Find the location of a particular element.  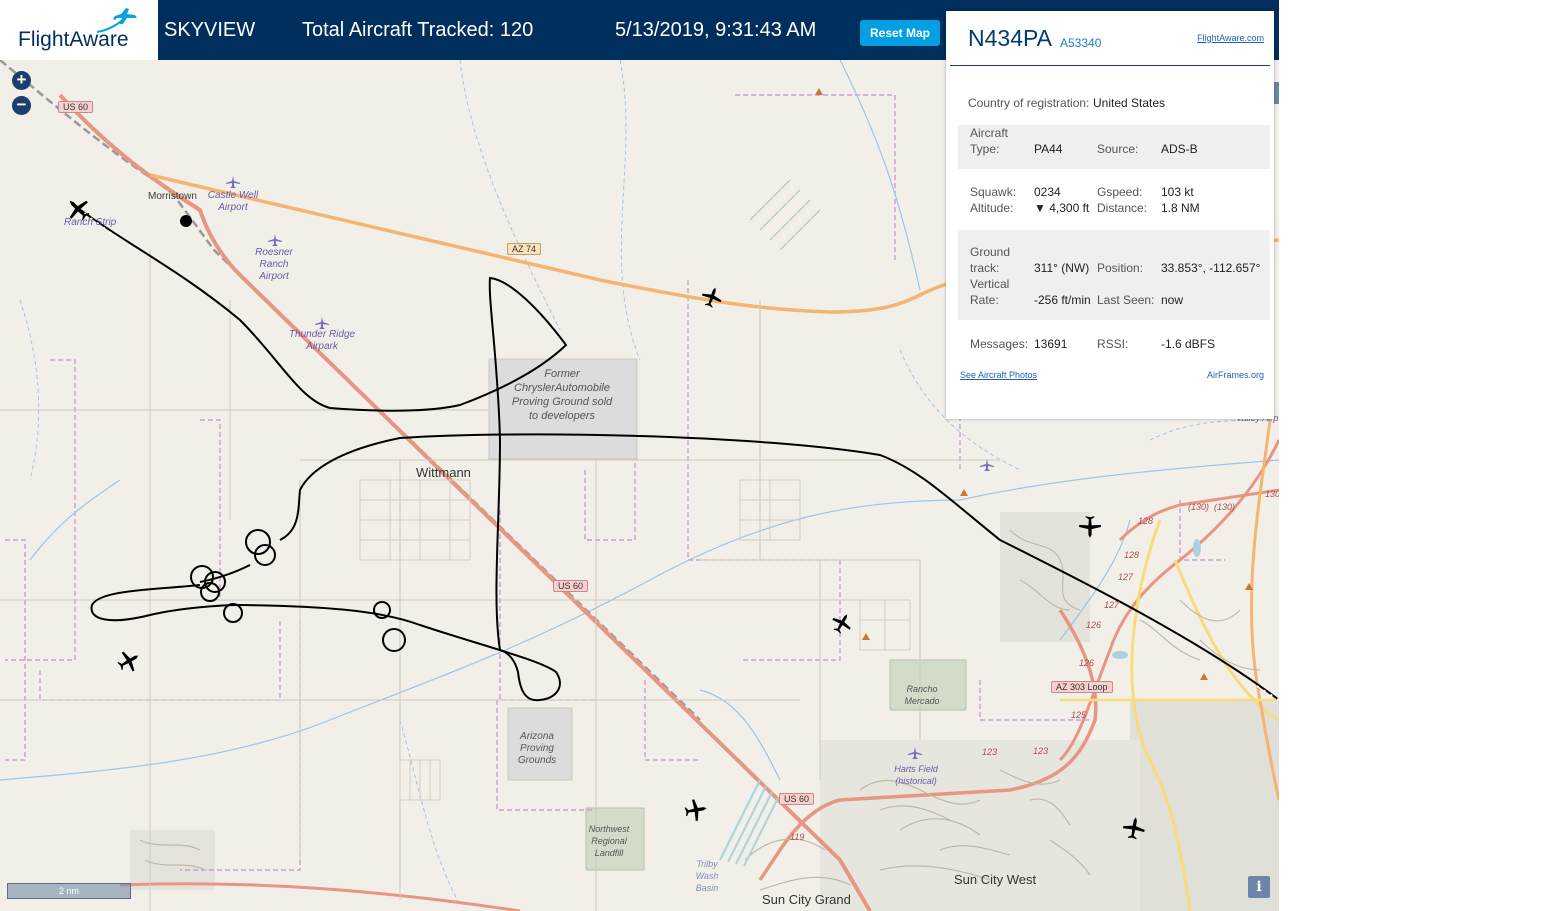

gspeed-label: Gspeed: is located at coordinates (1120, 192).